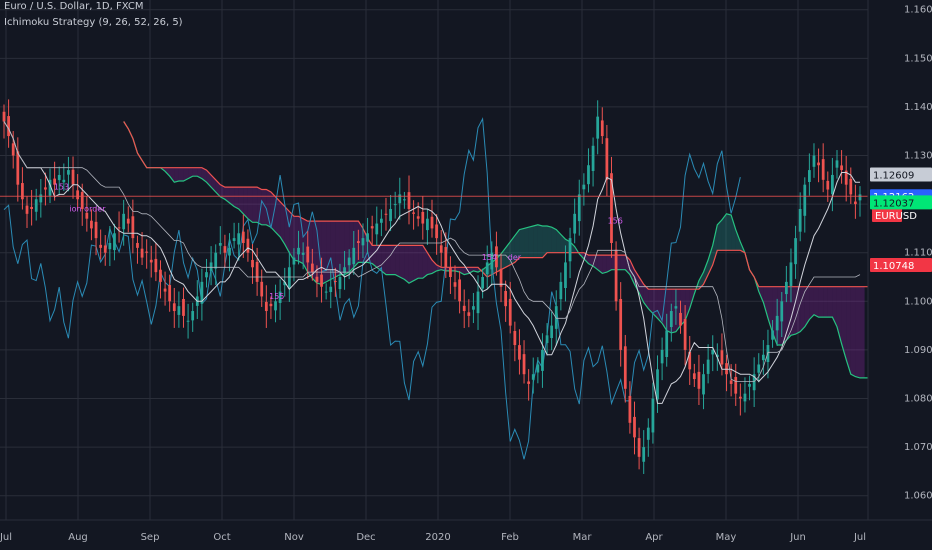 The height and width of the screenshot is (550, 932). Describe the element at coordinates (918, 399) in the screenshot. I see `price-axis-tick-label: 1.08000` at that location.